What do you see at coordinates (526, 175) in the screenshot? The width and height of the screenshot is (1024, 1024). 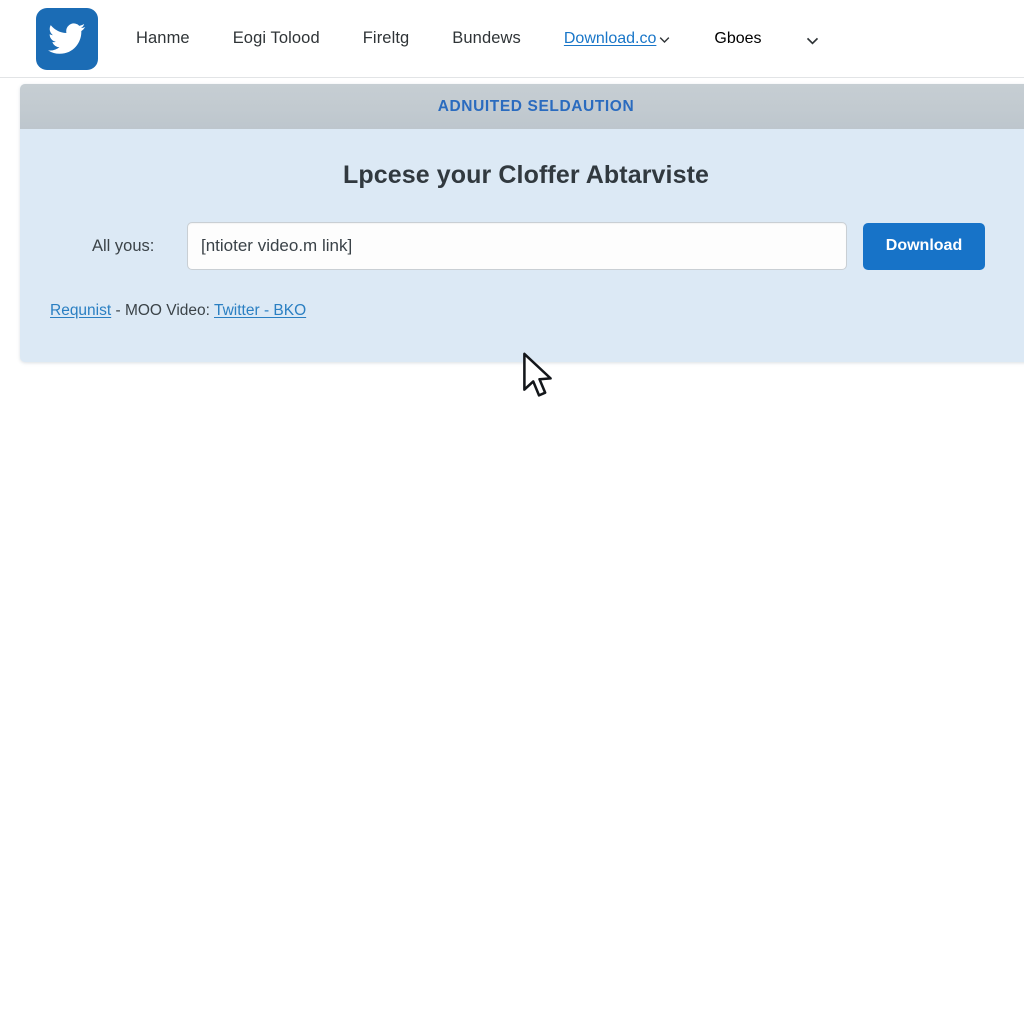 I see `page-title: Lpcese your Cloffer Abtarviste` at bounding box center [526, 175].